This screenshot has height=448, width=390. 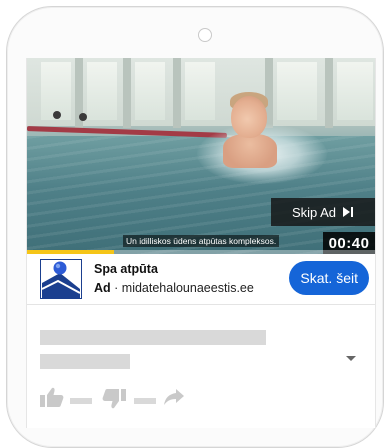 I want to click on ad-title: Spa atpūta, so click(x=126, y=269).